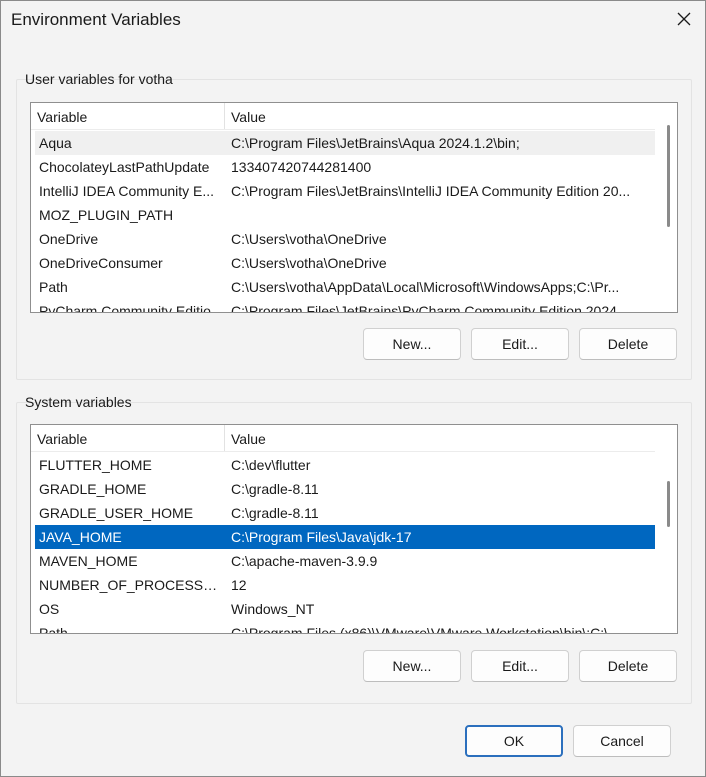  Describe the element at coordinates (668, 504) in the screenshot. I see `system-list-scroll-thumb` at that location.